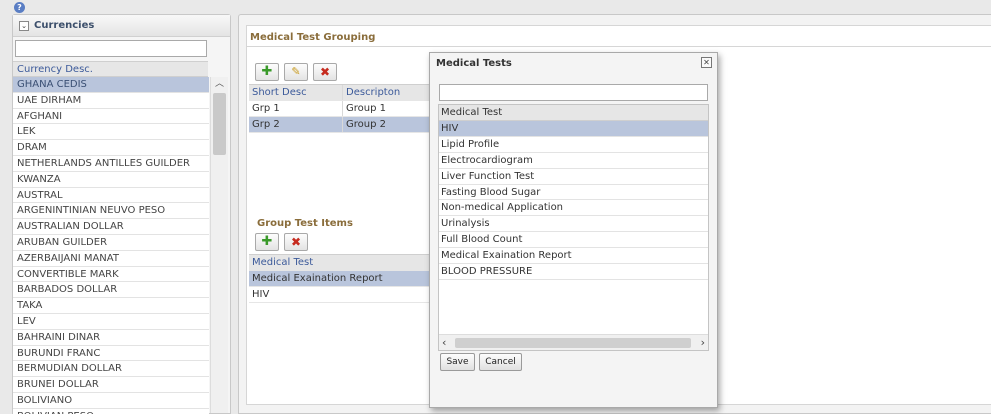  I want to click on currency-row: AUSTRAL, so click(111, 195).